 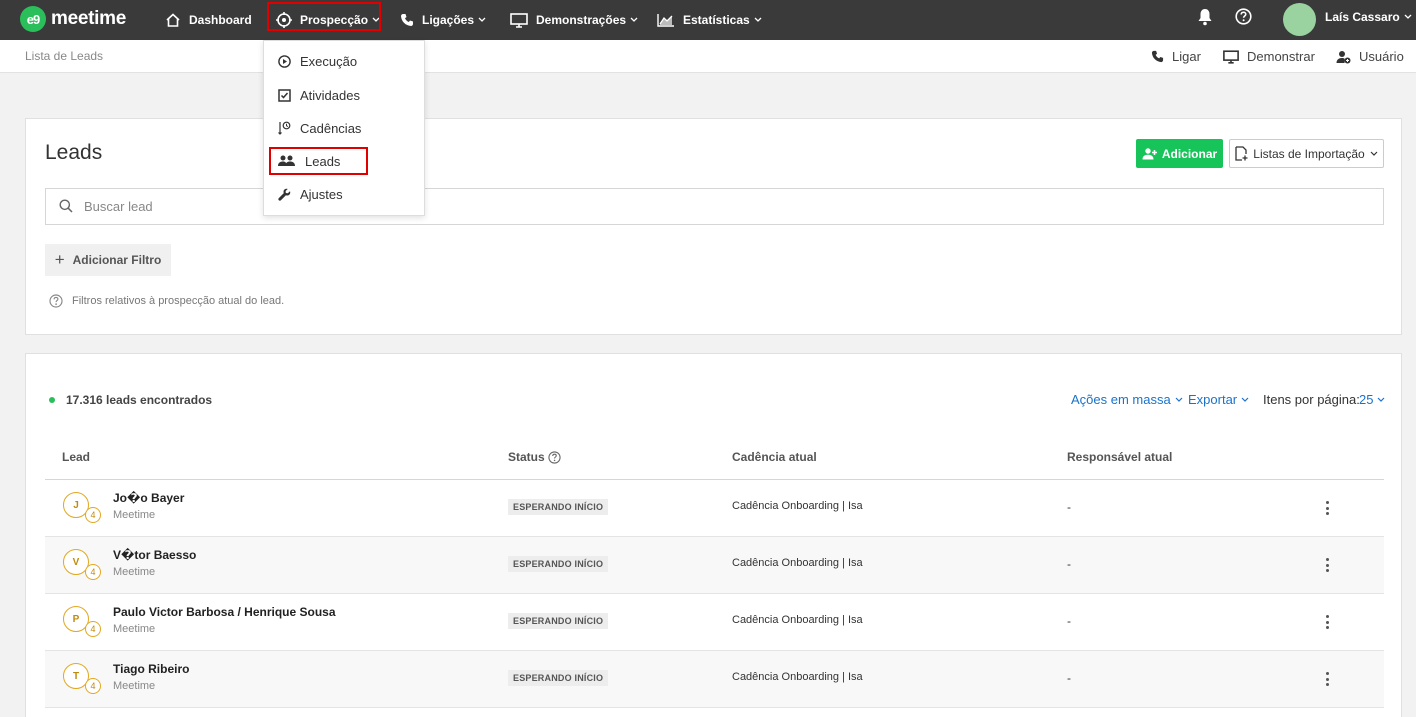 What do you see at coordinates (554, 457) in the screenshot?
I see `help-circle-icon` at bounding box center [554, 457].